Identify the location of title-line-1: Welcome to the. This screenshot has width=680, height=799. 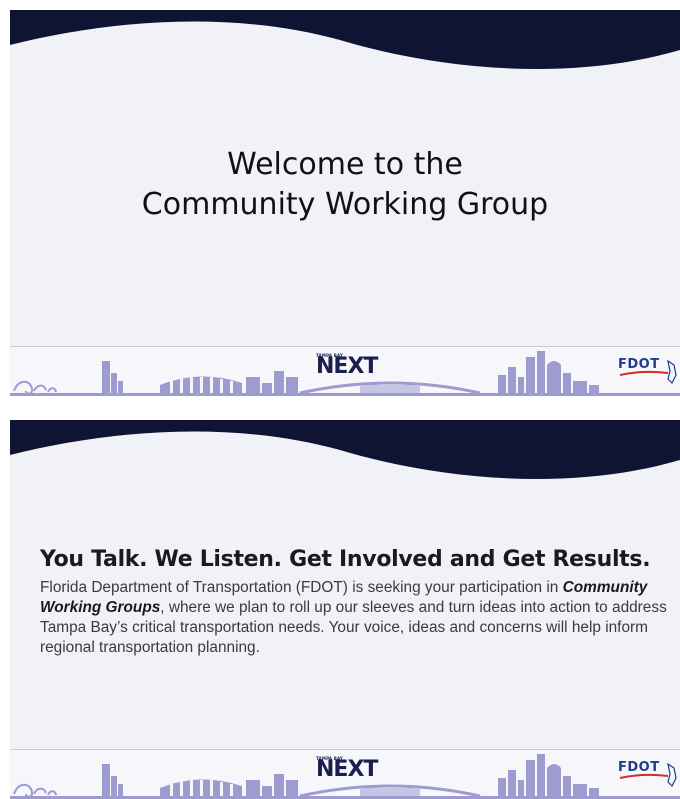
(345, 164).